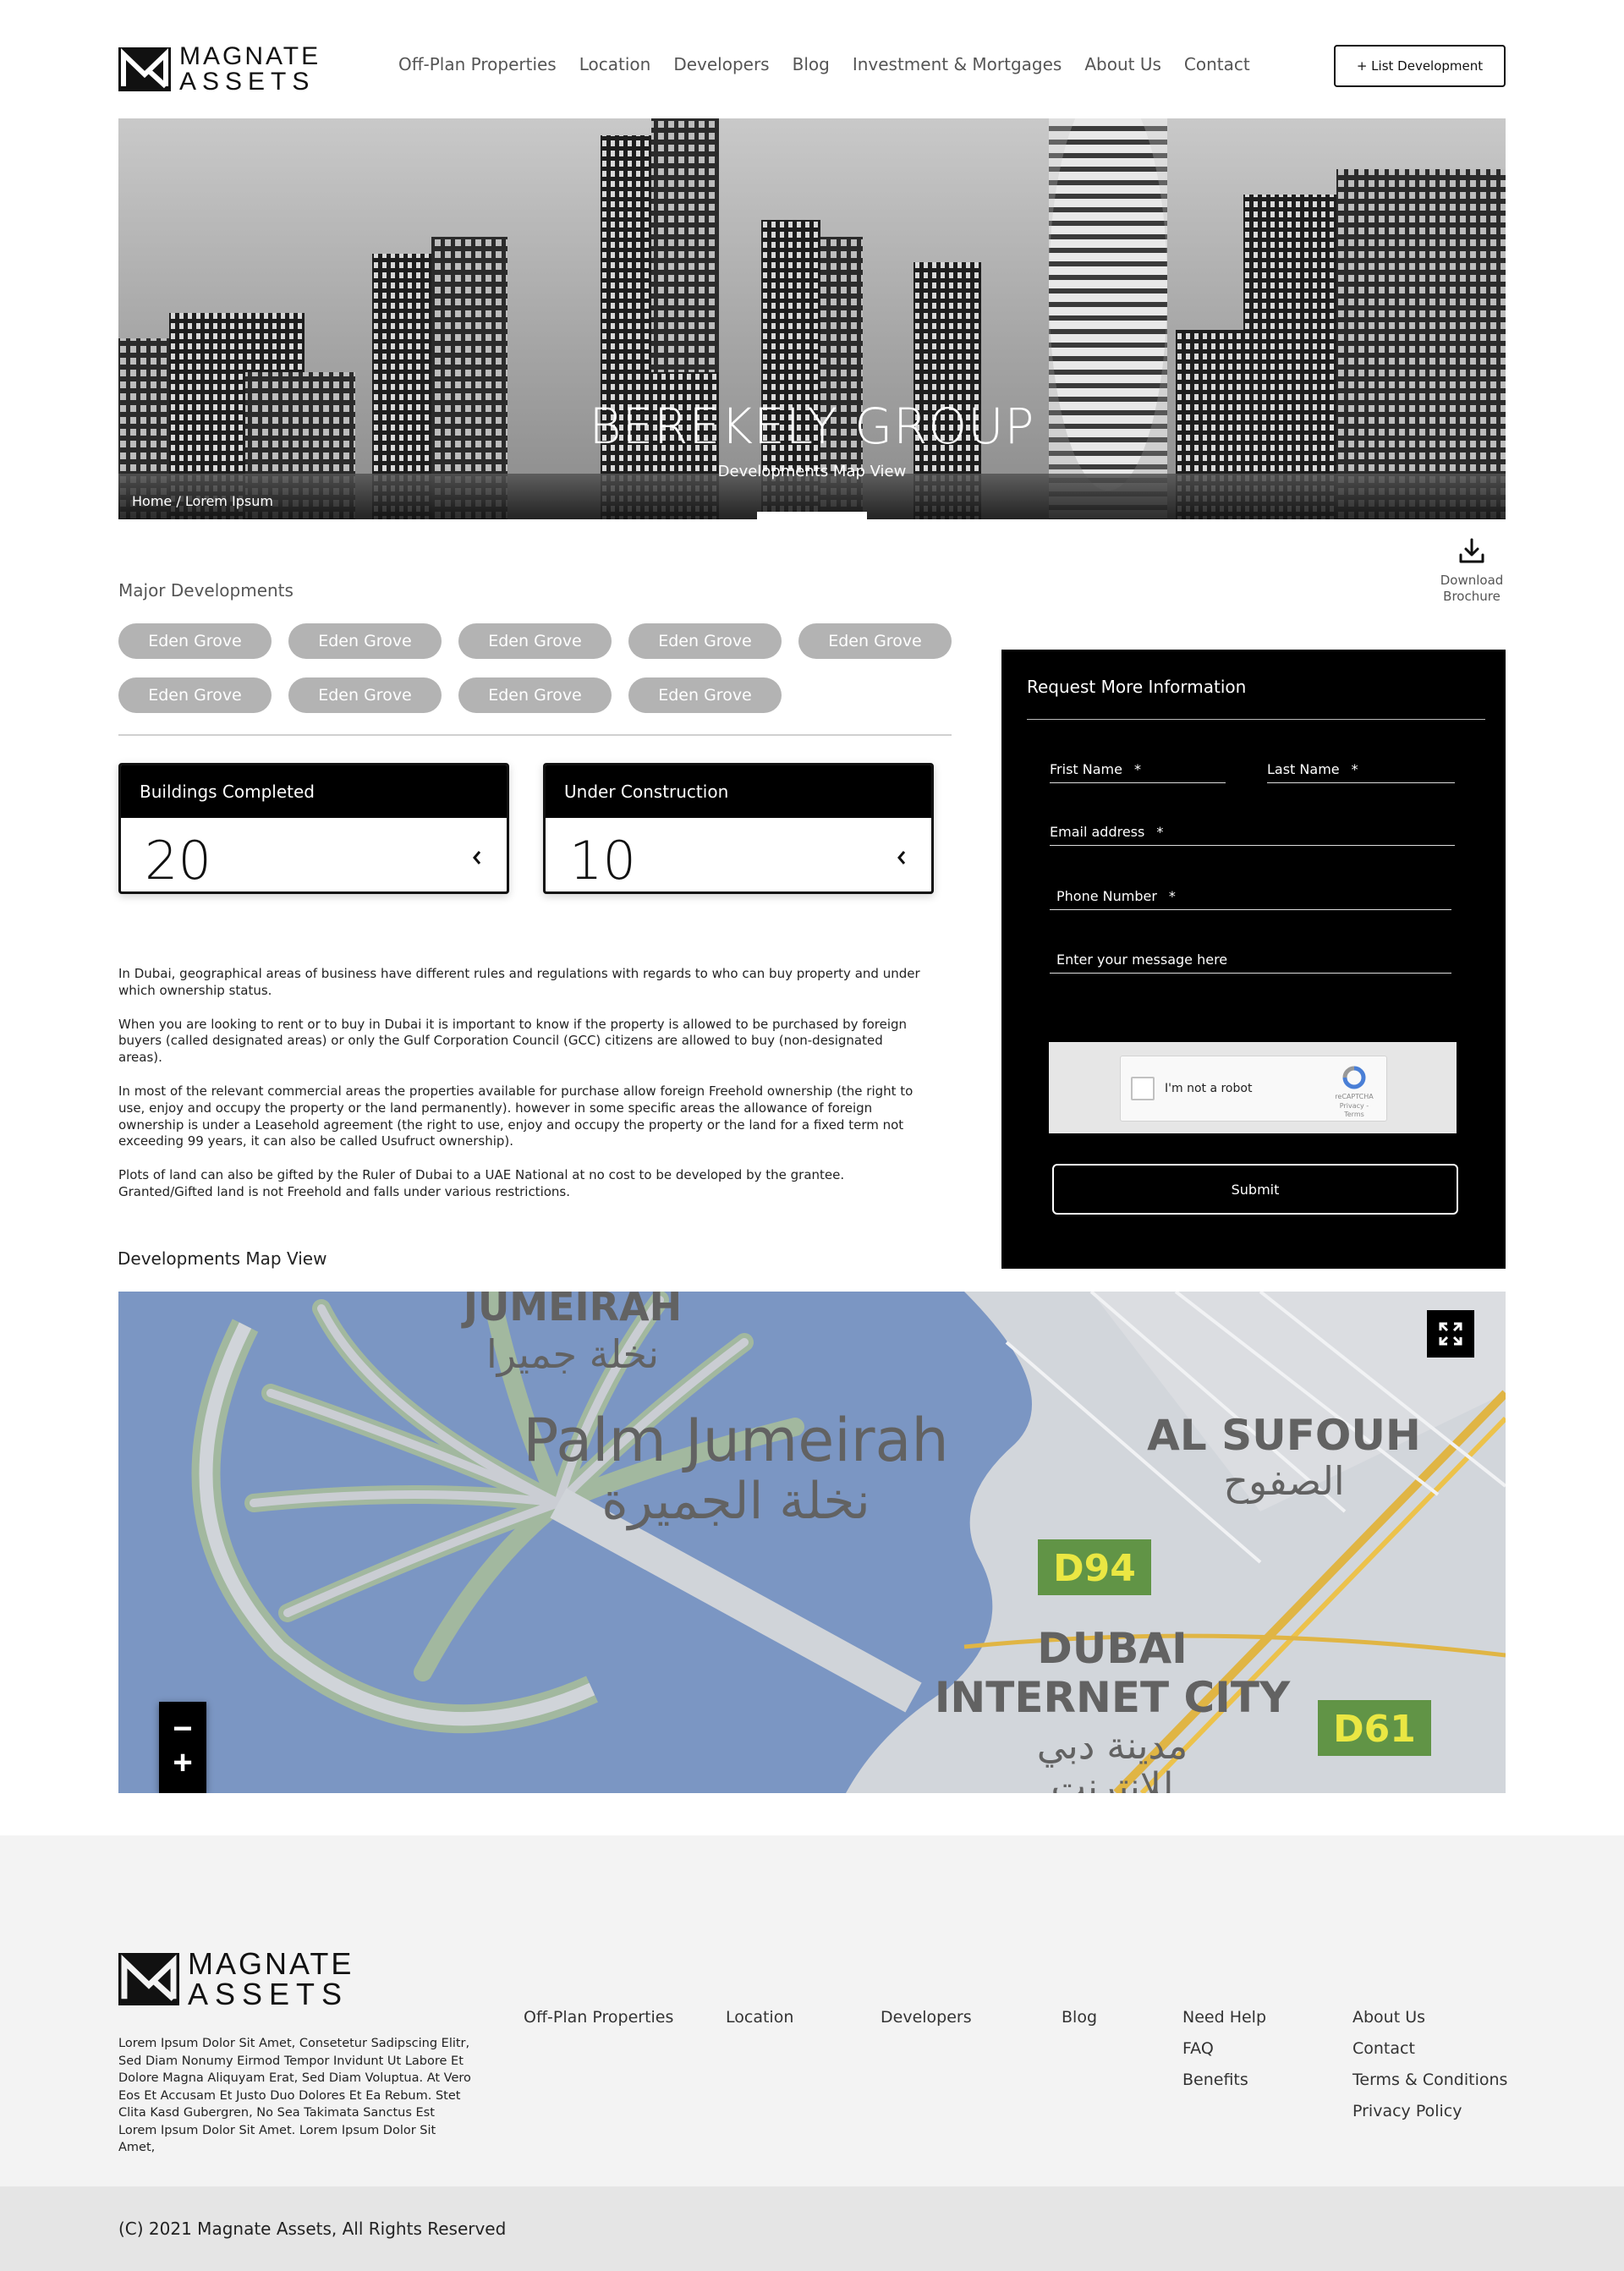  I want to click on nav-location: Location, so click(615, 64).